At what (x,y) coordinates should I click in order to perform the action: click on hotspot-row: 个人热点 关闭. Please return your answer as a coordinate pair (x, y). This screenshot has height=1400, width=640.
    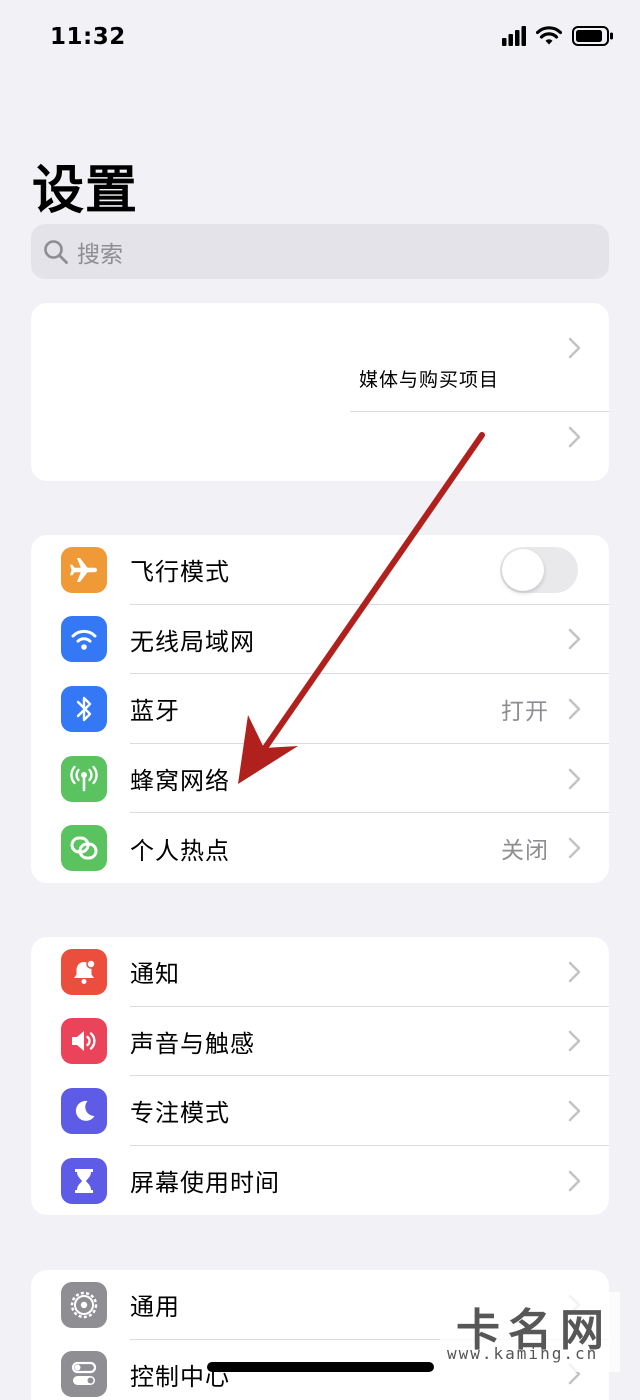
    Looking at the image, I should click on (320, 848).